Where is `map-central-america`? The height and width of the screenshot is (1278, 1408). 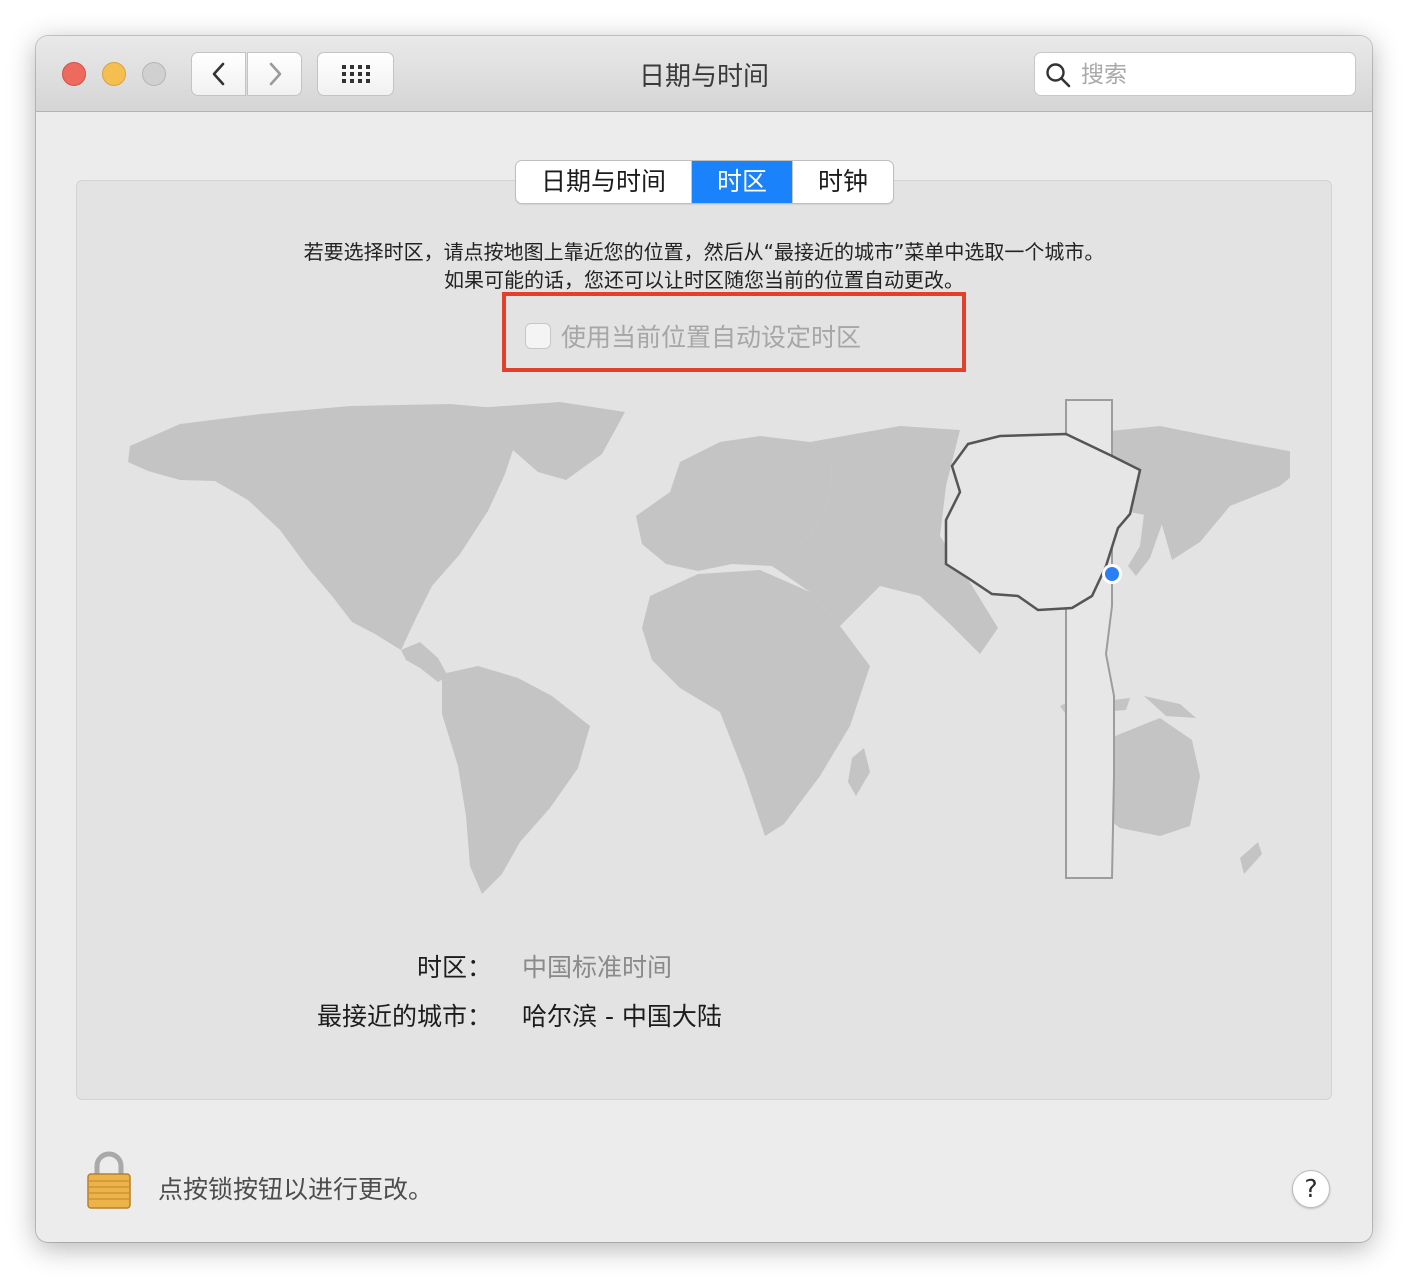 map-central-america is located at coordinates (424, 662).